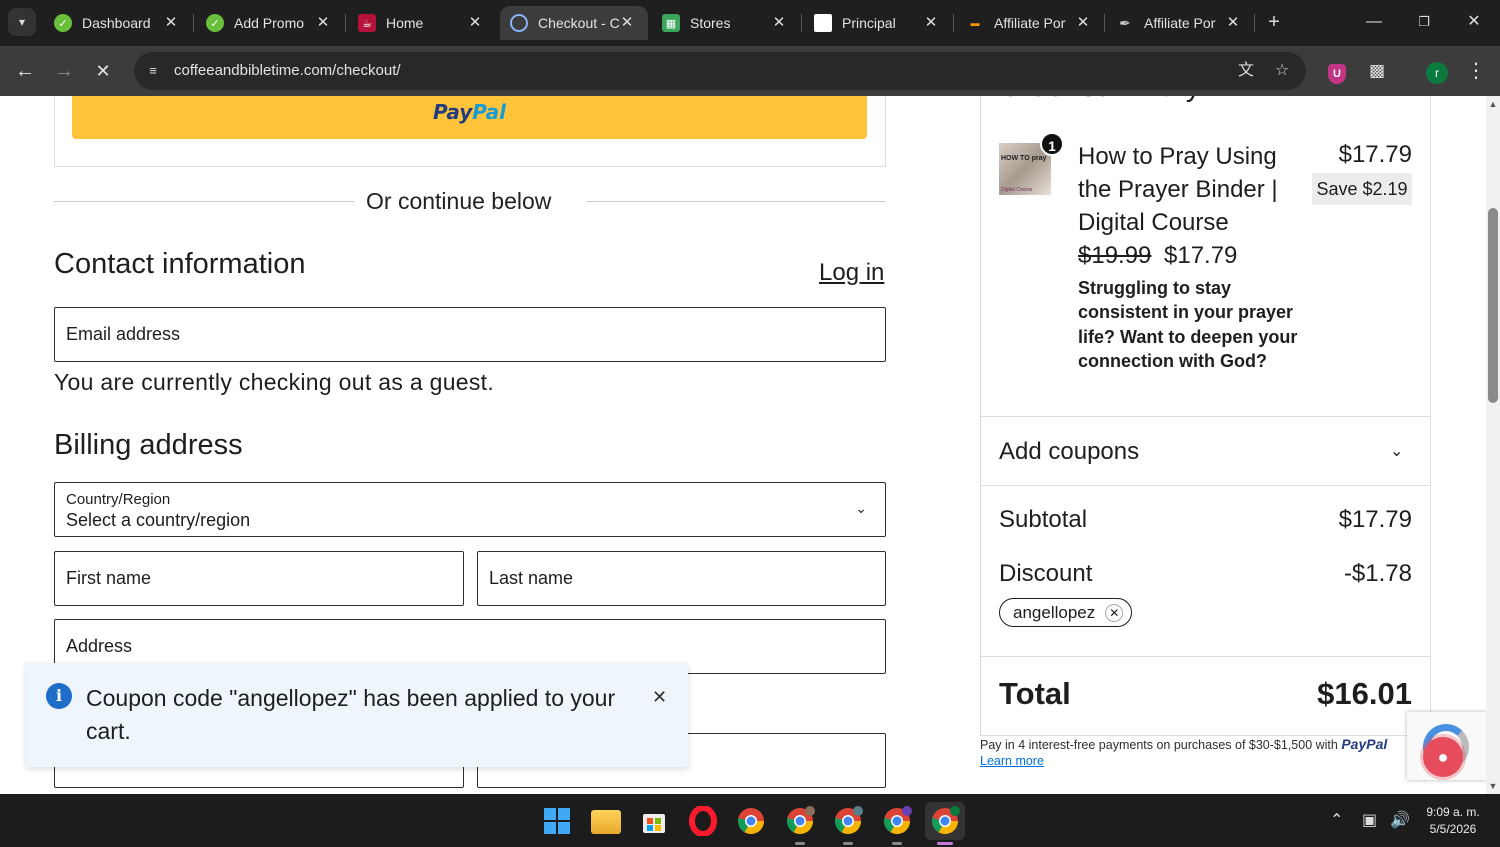  Describe the element at coordinates (1364, 744) in the screenshot. I see `paypal-logo: PayPal` at that location.